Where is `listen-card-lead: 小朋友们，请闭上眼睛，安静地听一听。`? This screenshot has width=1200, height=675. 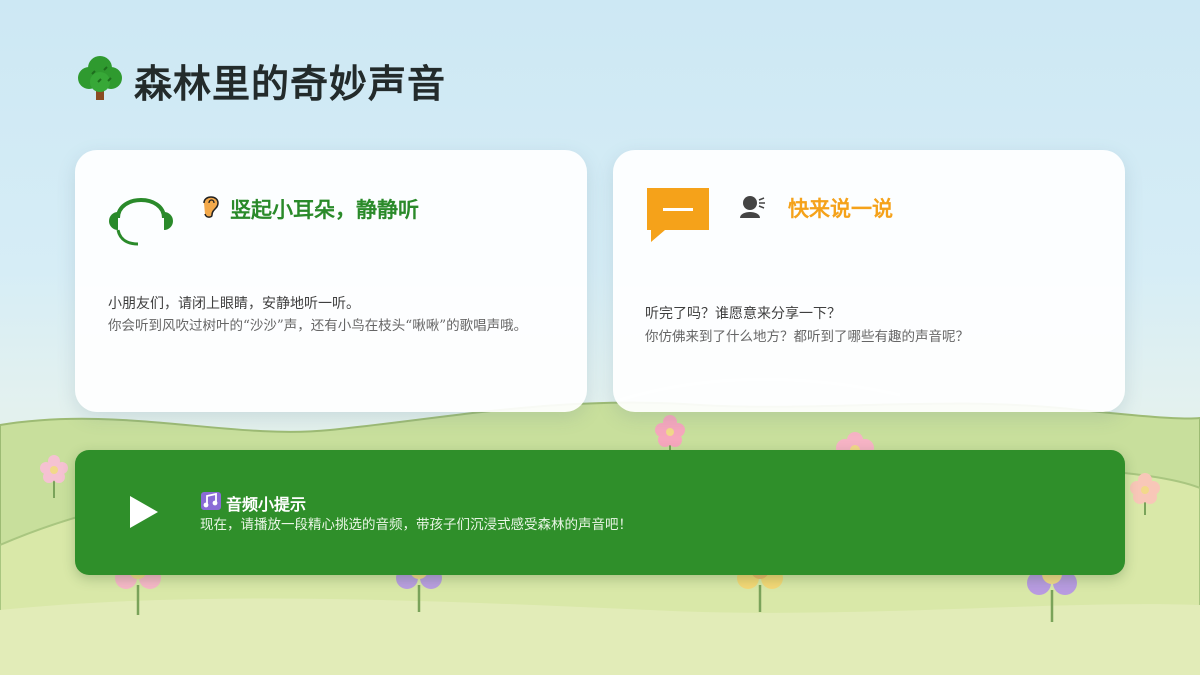 listen-card-lead: 小朋友们，请闭上眼睛，安静地听一听。 is located at coordinates (234, 304).